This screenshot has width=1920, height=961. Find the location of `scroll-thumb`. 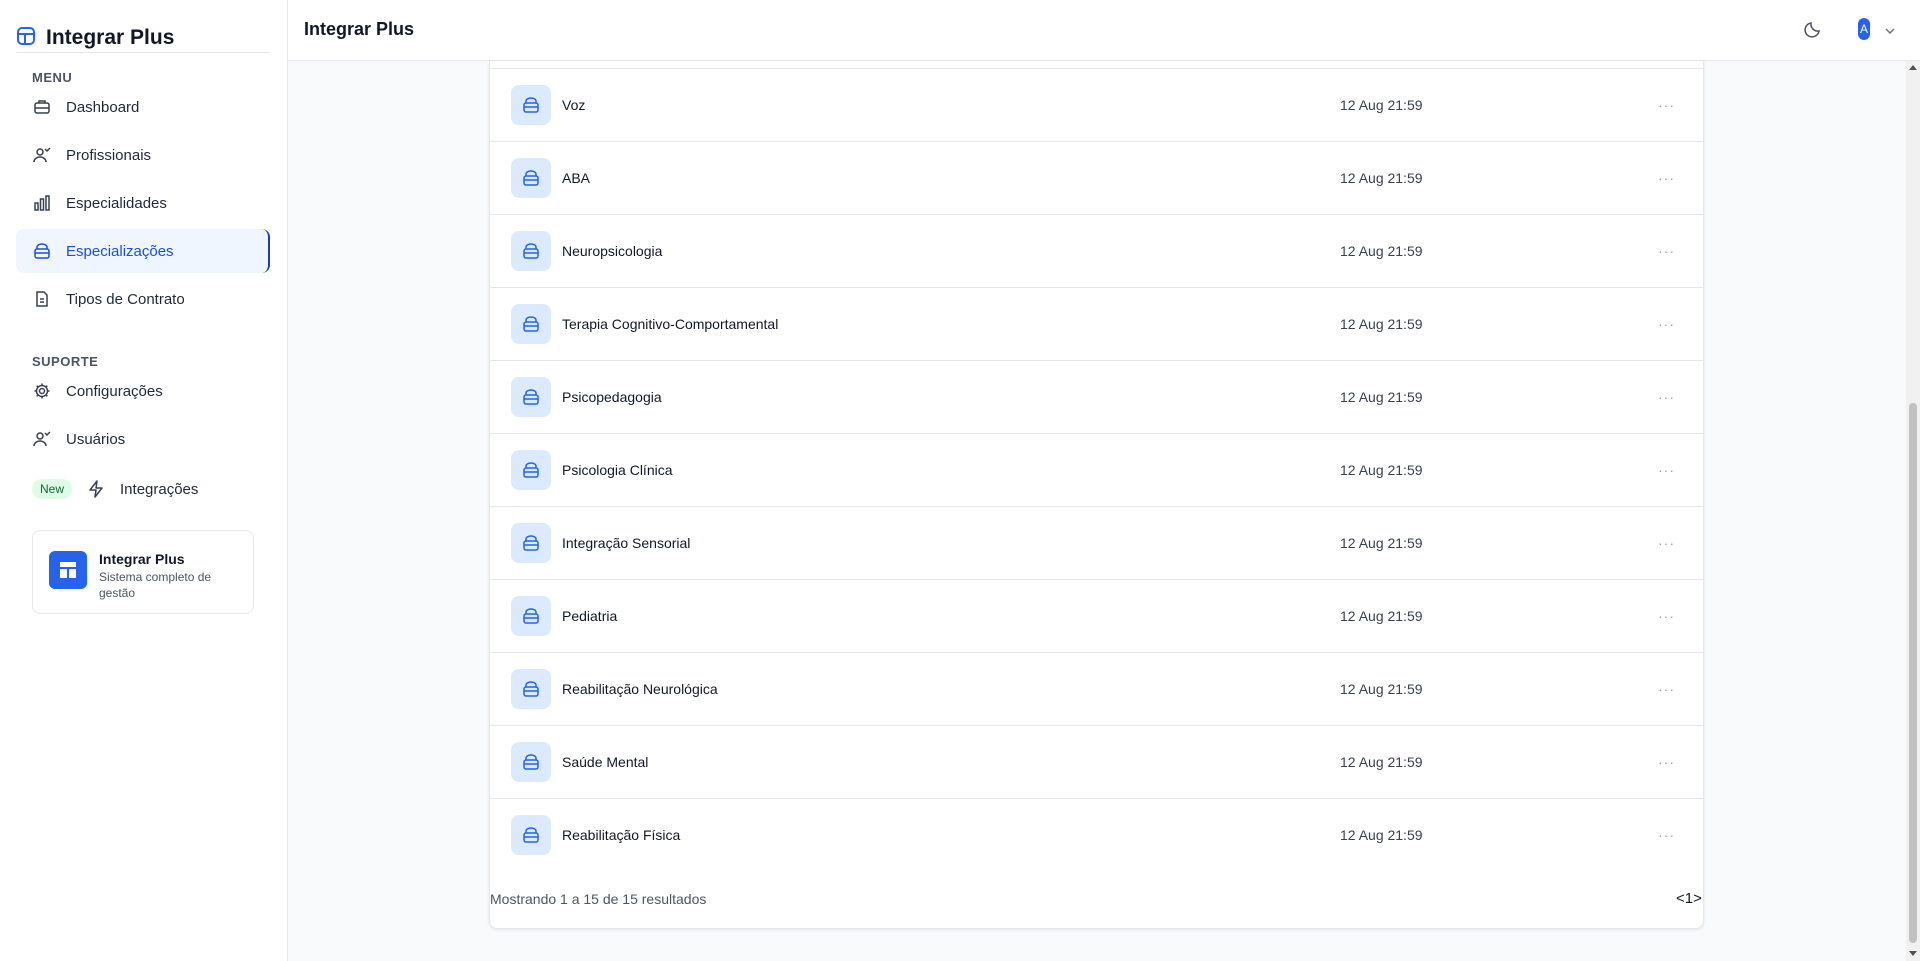

scroll-thumb is located at coordinates (1913, 673).